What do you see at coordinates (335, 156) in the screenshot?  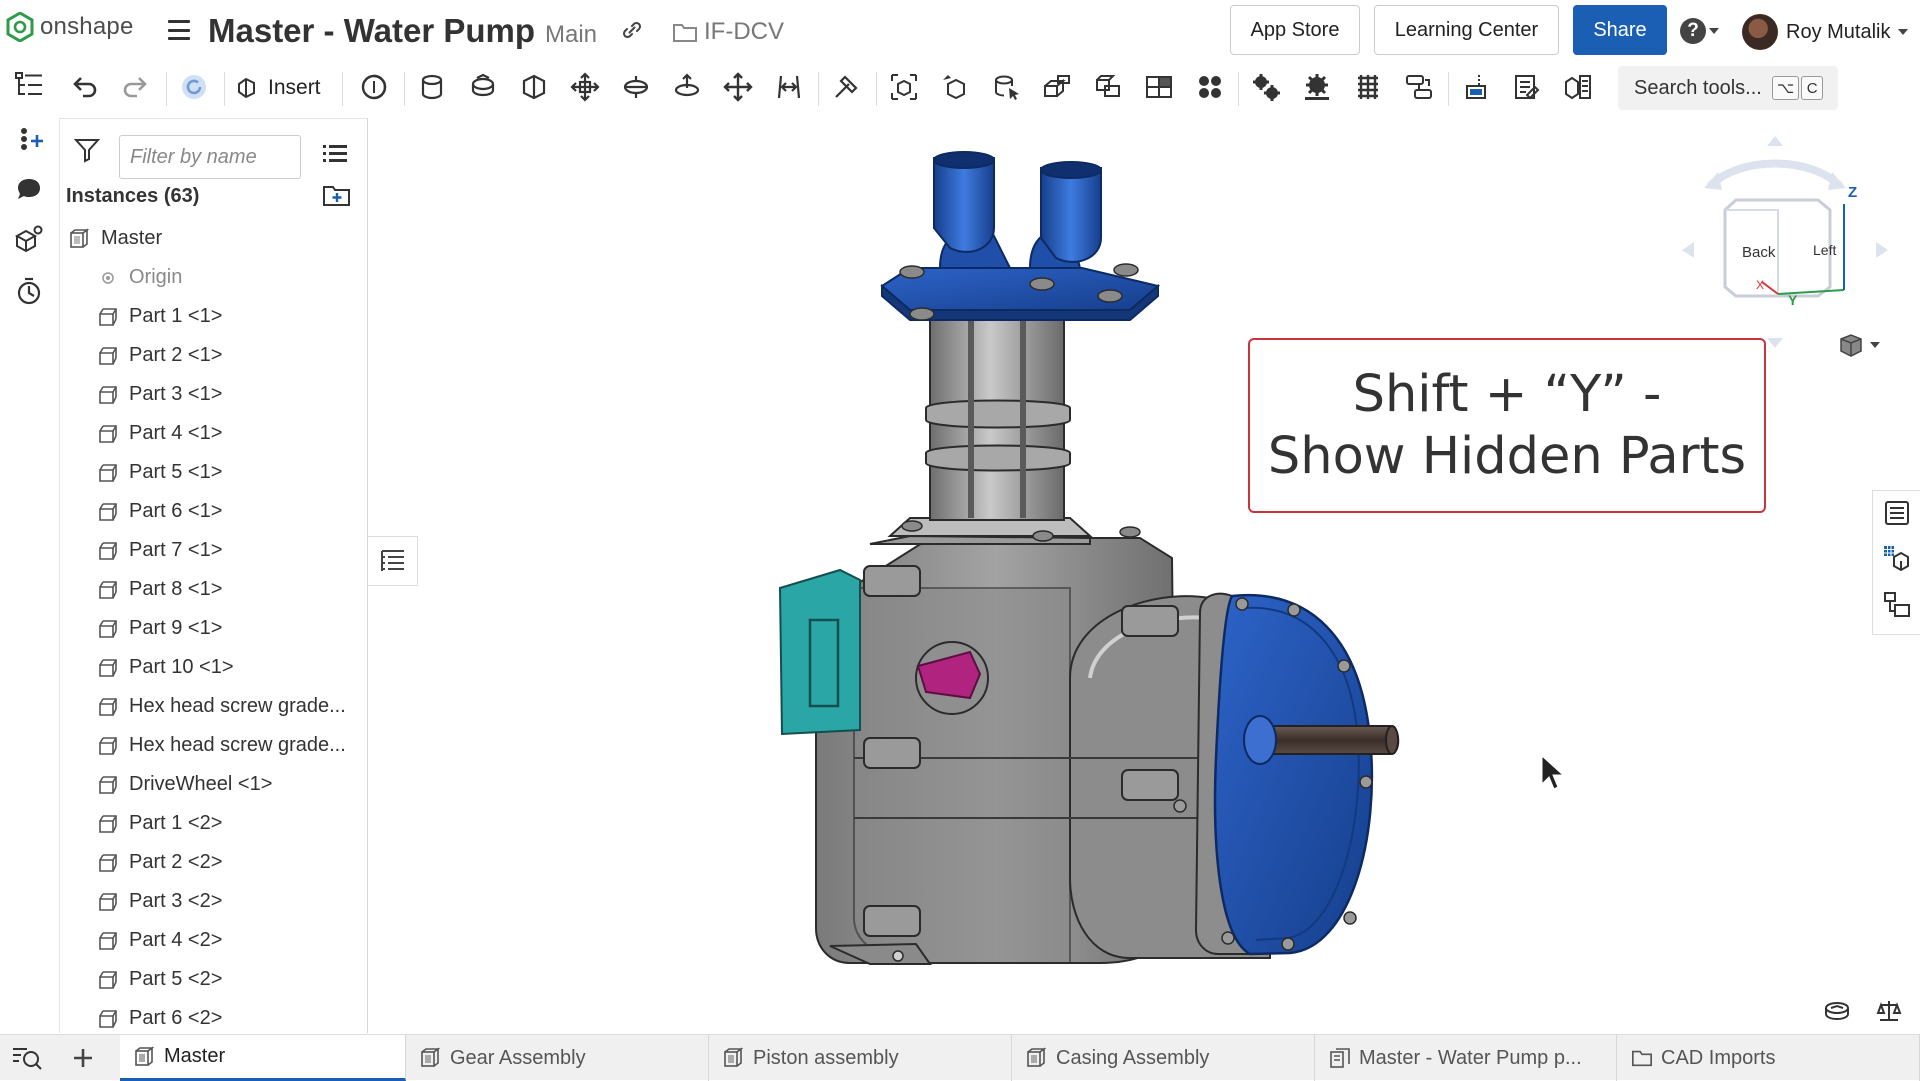 I see `list-view-icon` at bounding box center [335, 156].